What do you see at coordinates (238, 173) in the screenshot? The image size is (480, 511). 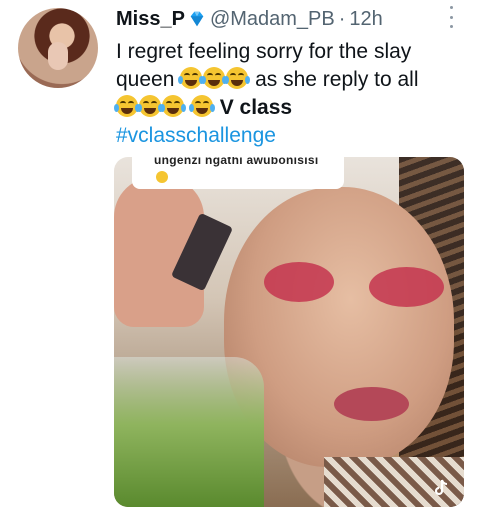 I see `video-caption-bubble: ungenzi ngathi awubonisisi` at bounding box center [238, 173].